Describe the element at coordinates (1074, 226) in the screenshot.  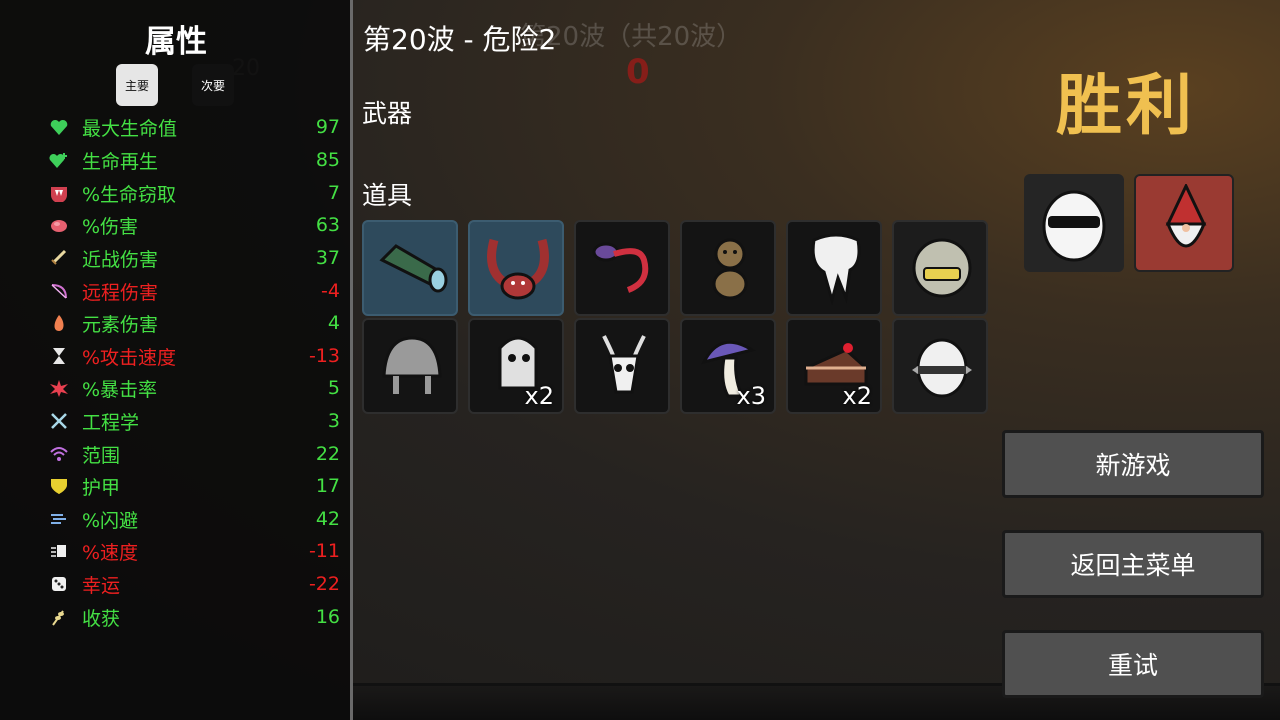
I see `sunglasses-egg-icon` at that location.